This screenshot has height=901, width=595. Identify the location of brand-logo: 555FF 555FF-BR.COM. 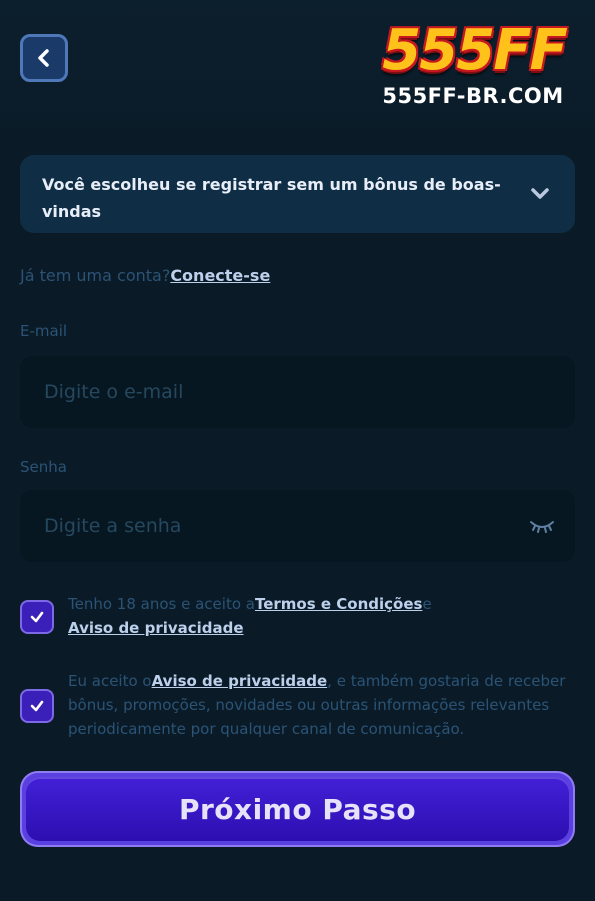
(473, 64).